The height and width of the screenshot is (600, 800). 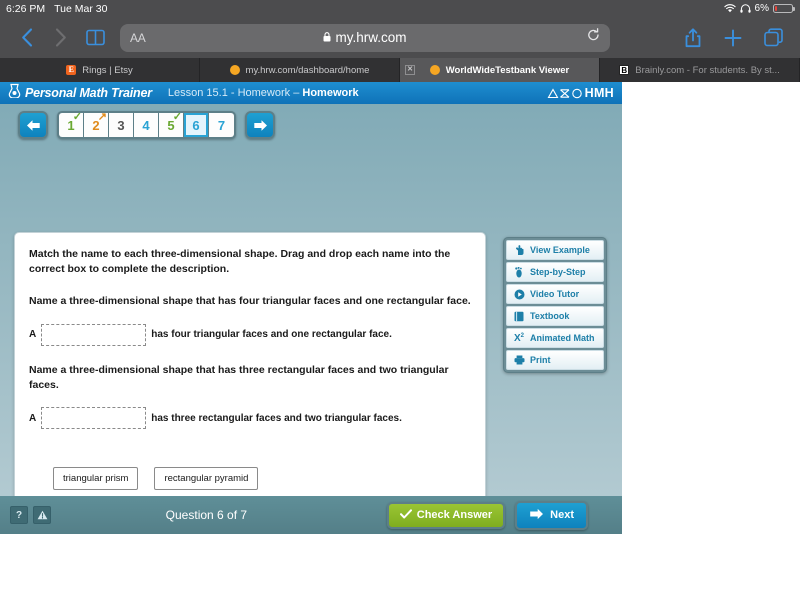 What do you see at coordinates (96, 479) in the screenshot?
I see `draggable-tile: triangular prism` at bounding box center [96, 479].